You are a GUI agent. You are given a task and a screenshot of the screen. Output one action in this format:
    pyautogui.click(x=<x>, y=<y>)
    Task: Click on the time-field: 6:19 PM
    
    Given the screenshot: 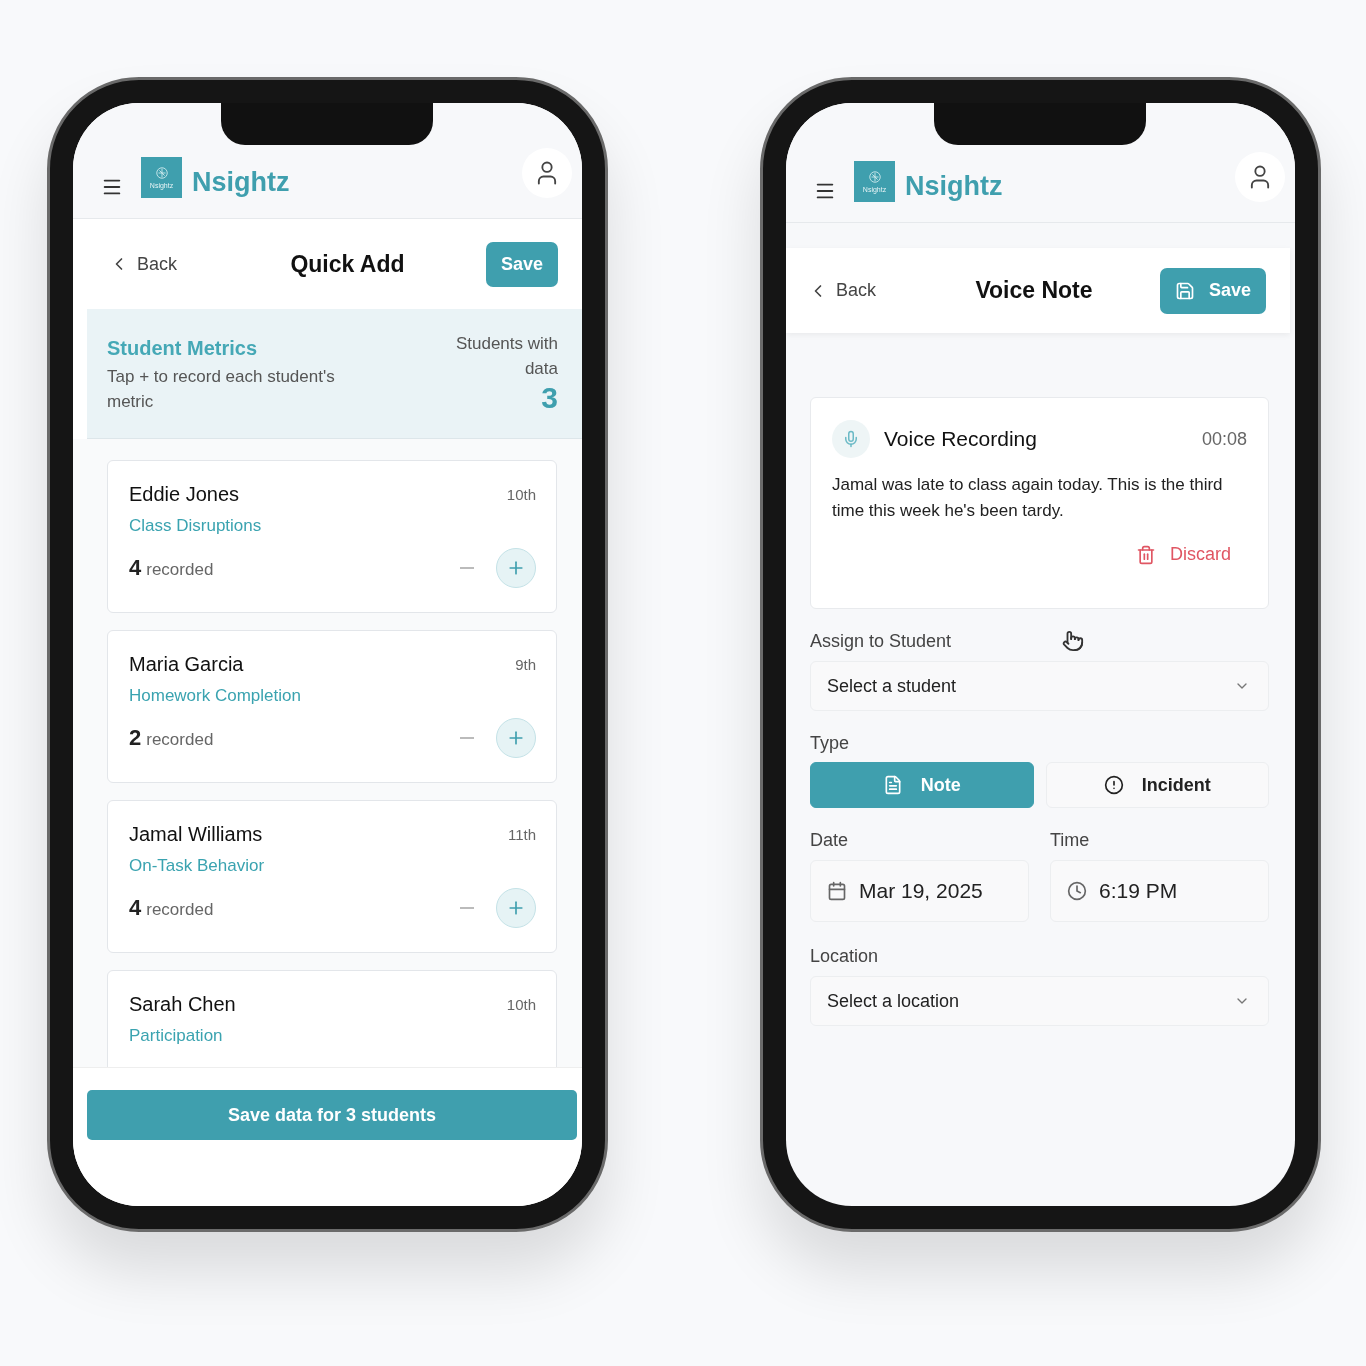 What is the action you would take?
    pyautogui.click(x=1159, y=891)
    